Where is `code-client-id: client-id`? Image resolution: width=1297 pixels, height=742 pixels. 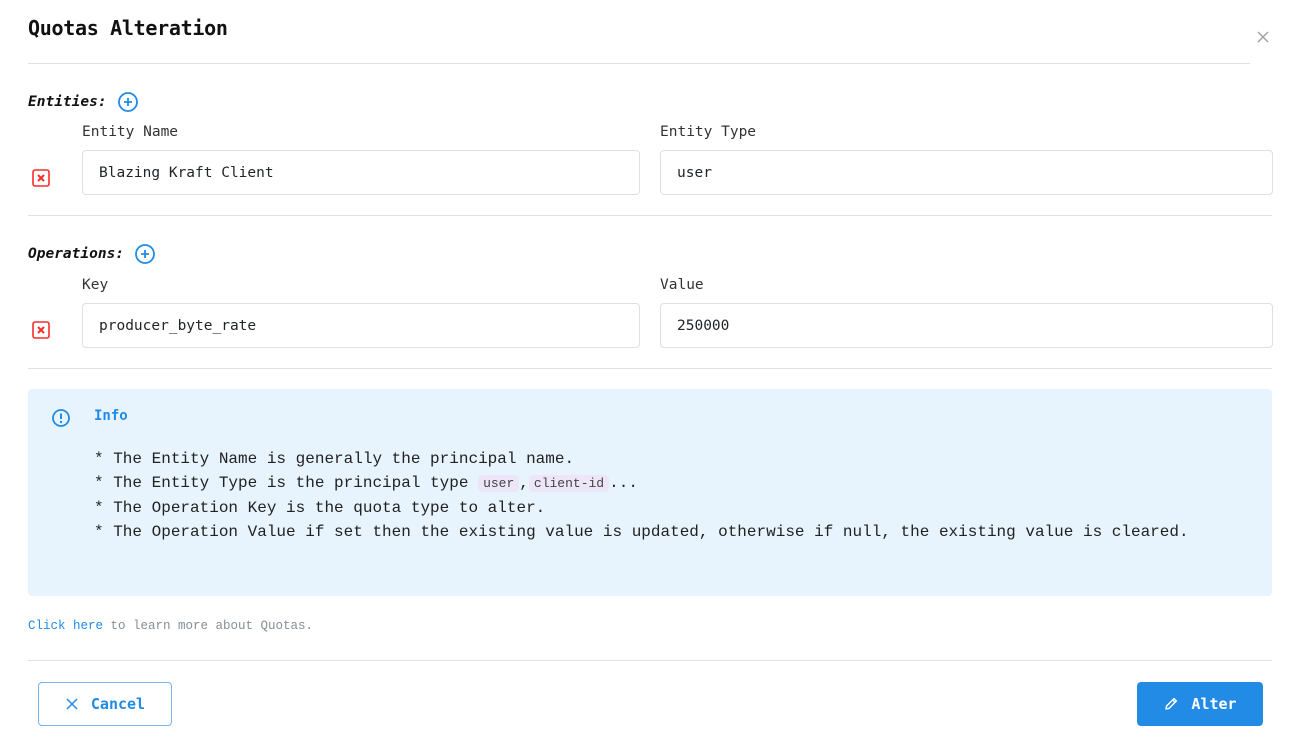 code-client-id: client-id is located at coordinates (569, 483).